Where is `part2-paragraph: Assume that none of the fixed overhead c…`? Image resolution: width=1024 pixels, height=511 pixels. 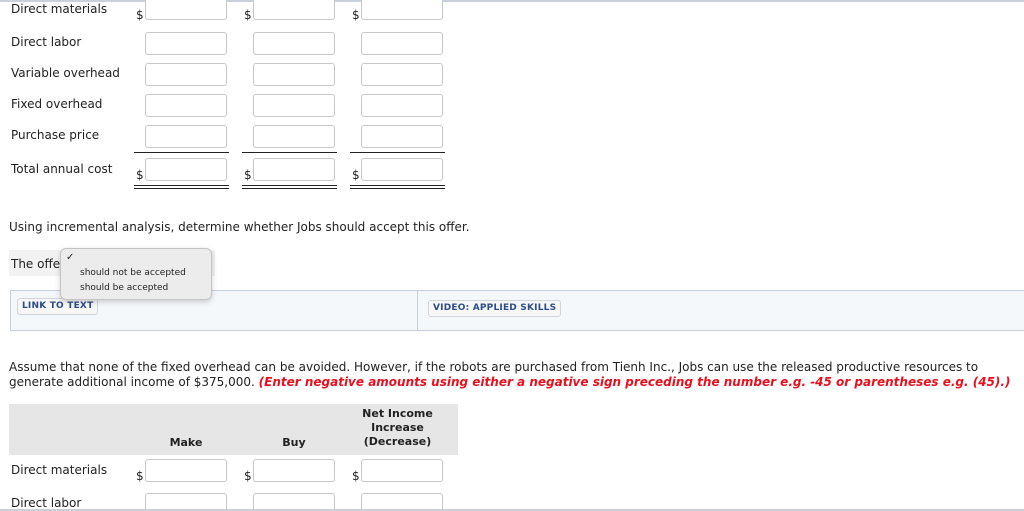
part2-paragraph: Assume that none of the fixed overhead c… is located at coordinates (516, 375).